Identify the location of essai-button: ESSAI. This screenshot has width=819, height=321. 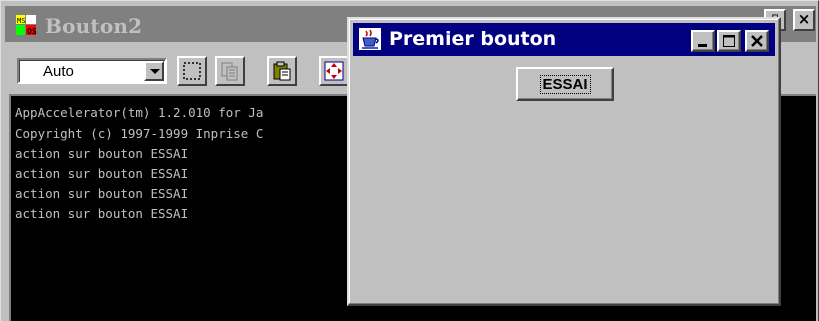
(565, 84).